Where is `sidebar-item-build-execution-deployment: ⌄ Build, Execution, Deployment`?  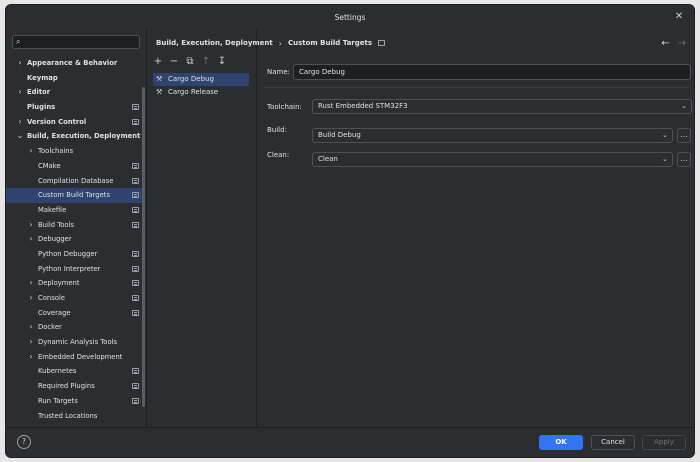 sidebar-item-build-execution-deployment: ⌄ Build, Execution, Deployment is located at coordinates (75, 136).